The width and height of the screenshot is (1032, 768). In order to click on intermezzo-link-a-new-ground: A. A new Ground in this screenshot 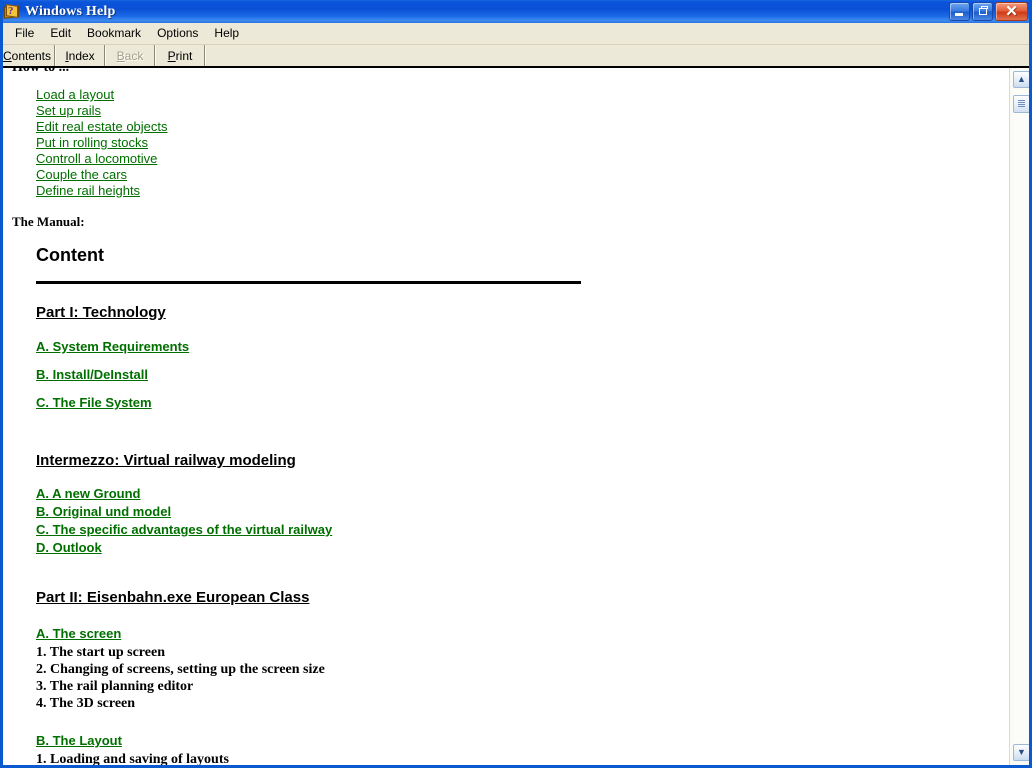, I will do `click(88, 493)`.